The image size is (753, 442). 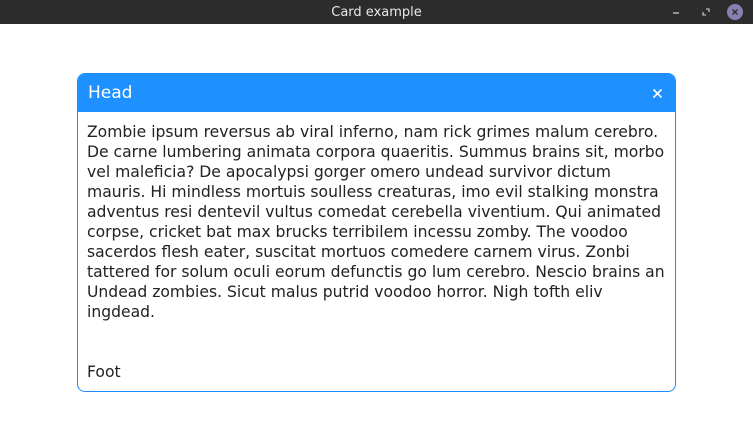 I want to click on window-titlebar: Card example, so click(x=376, y=12).